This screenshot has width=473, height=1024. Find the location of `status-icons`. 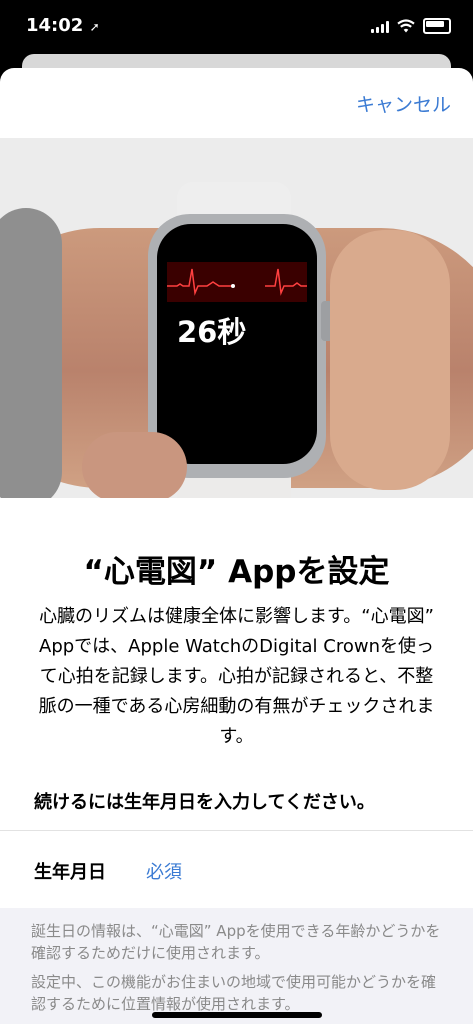

status-icons is located at coordinates (411, 26).